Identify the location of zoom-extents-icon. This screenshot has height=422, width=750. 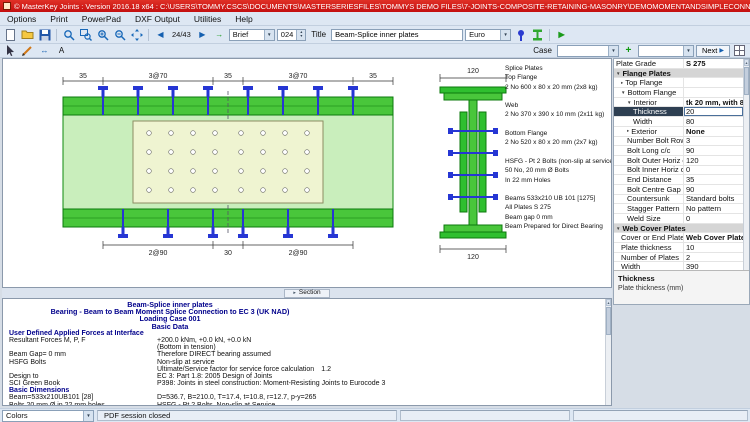
(68, 34).